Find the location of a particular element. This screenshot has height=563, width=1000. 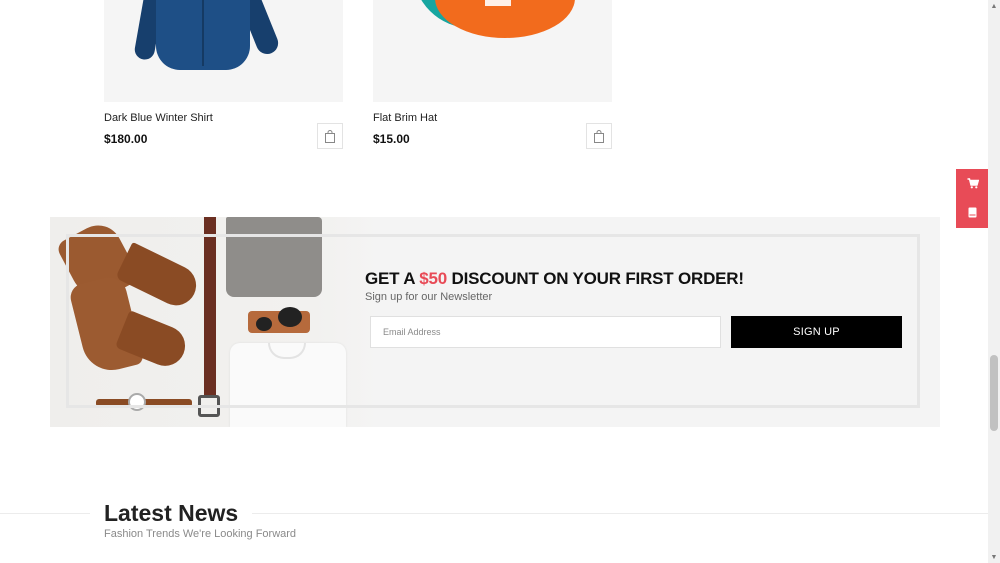

email-field is located at coordinates (545, 332).